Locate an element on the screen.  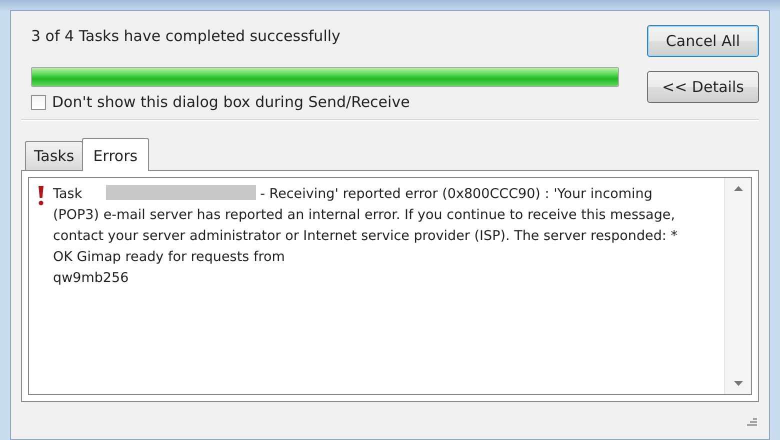
tab: Tasks is located at coordinates (54, 155).